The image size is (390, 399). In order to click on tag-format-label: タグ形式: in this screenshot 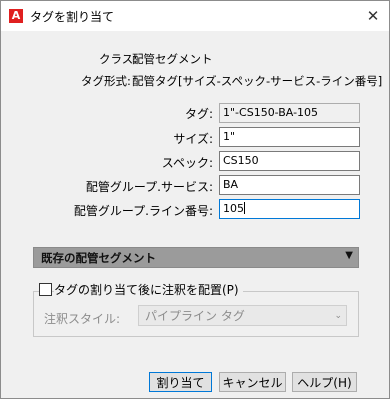, I will do `click(106, 81)`.